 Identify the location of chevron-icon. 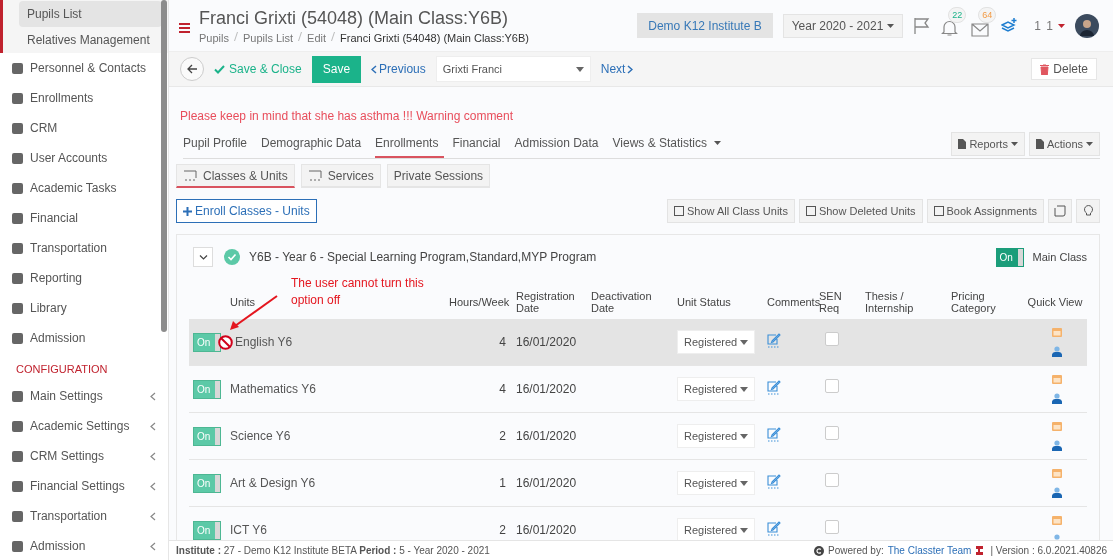
(153, 516).